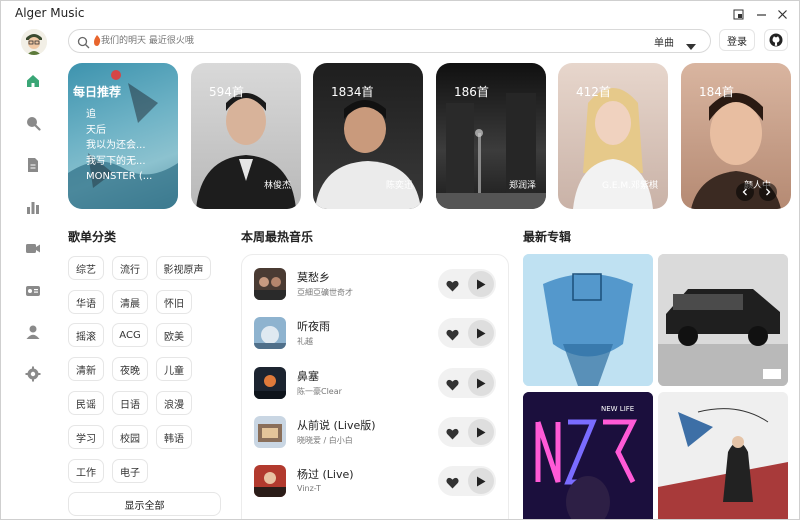 This screenshot has width=800, height=520. What do you see at coordinates (130, 302) in the screenshot?
I see `category-tag: 清晨` at bounding box center [130, 302].